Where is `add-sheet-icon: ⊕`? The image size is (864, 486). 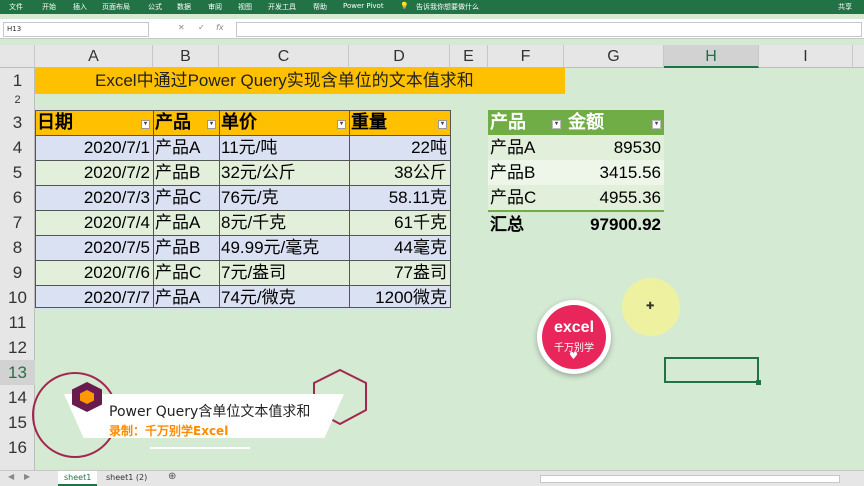 add-sheet-icon: ⊕ is located at coordinates (172, 476).